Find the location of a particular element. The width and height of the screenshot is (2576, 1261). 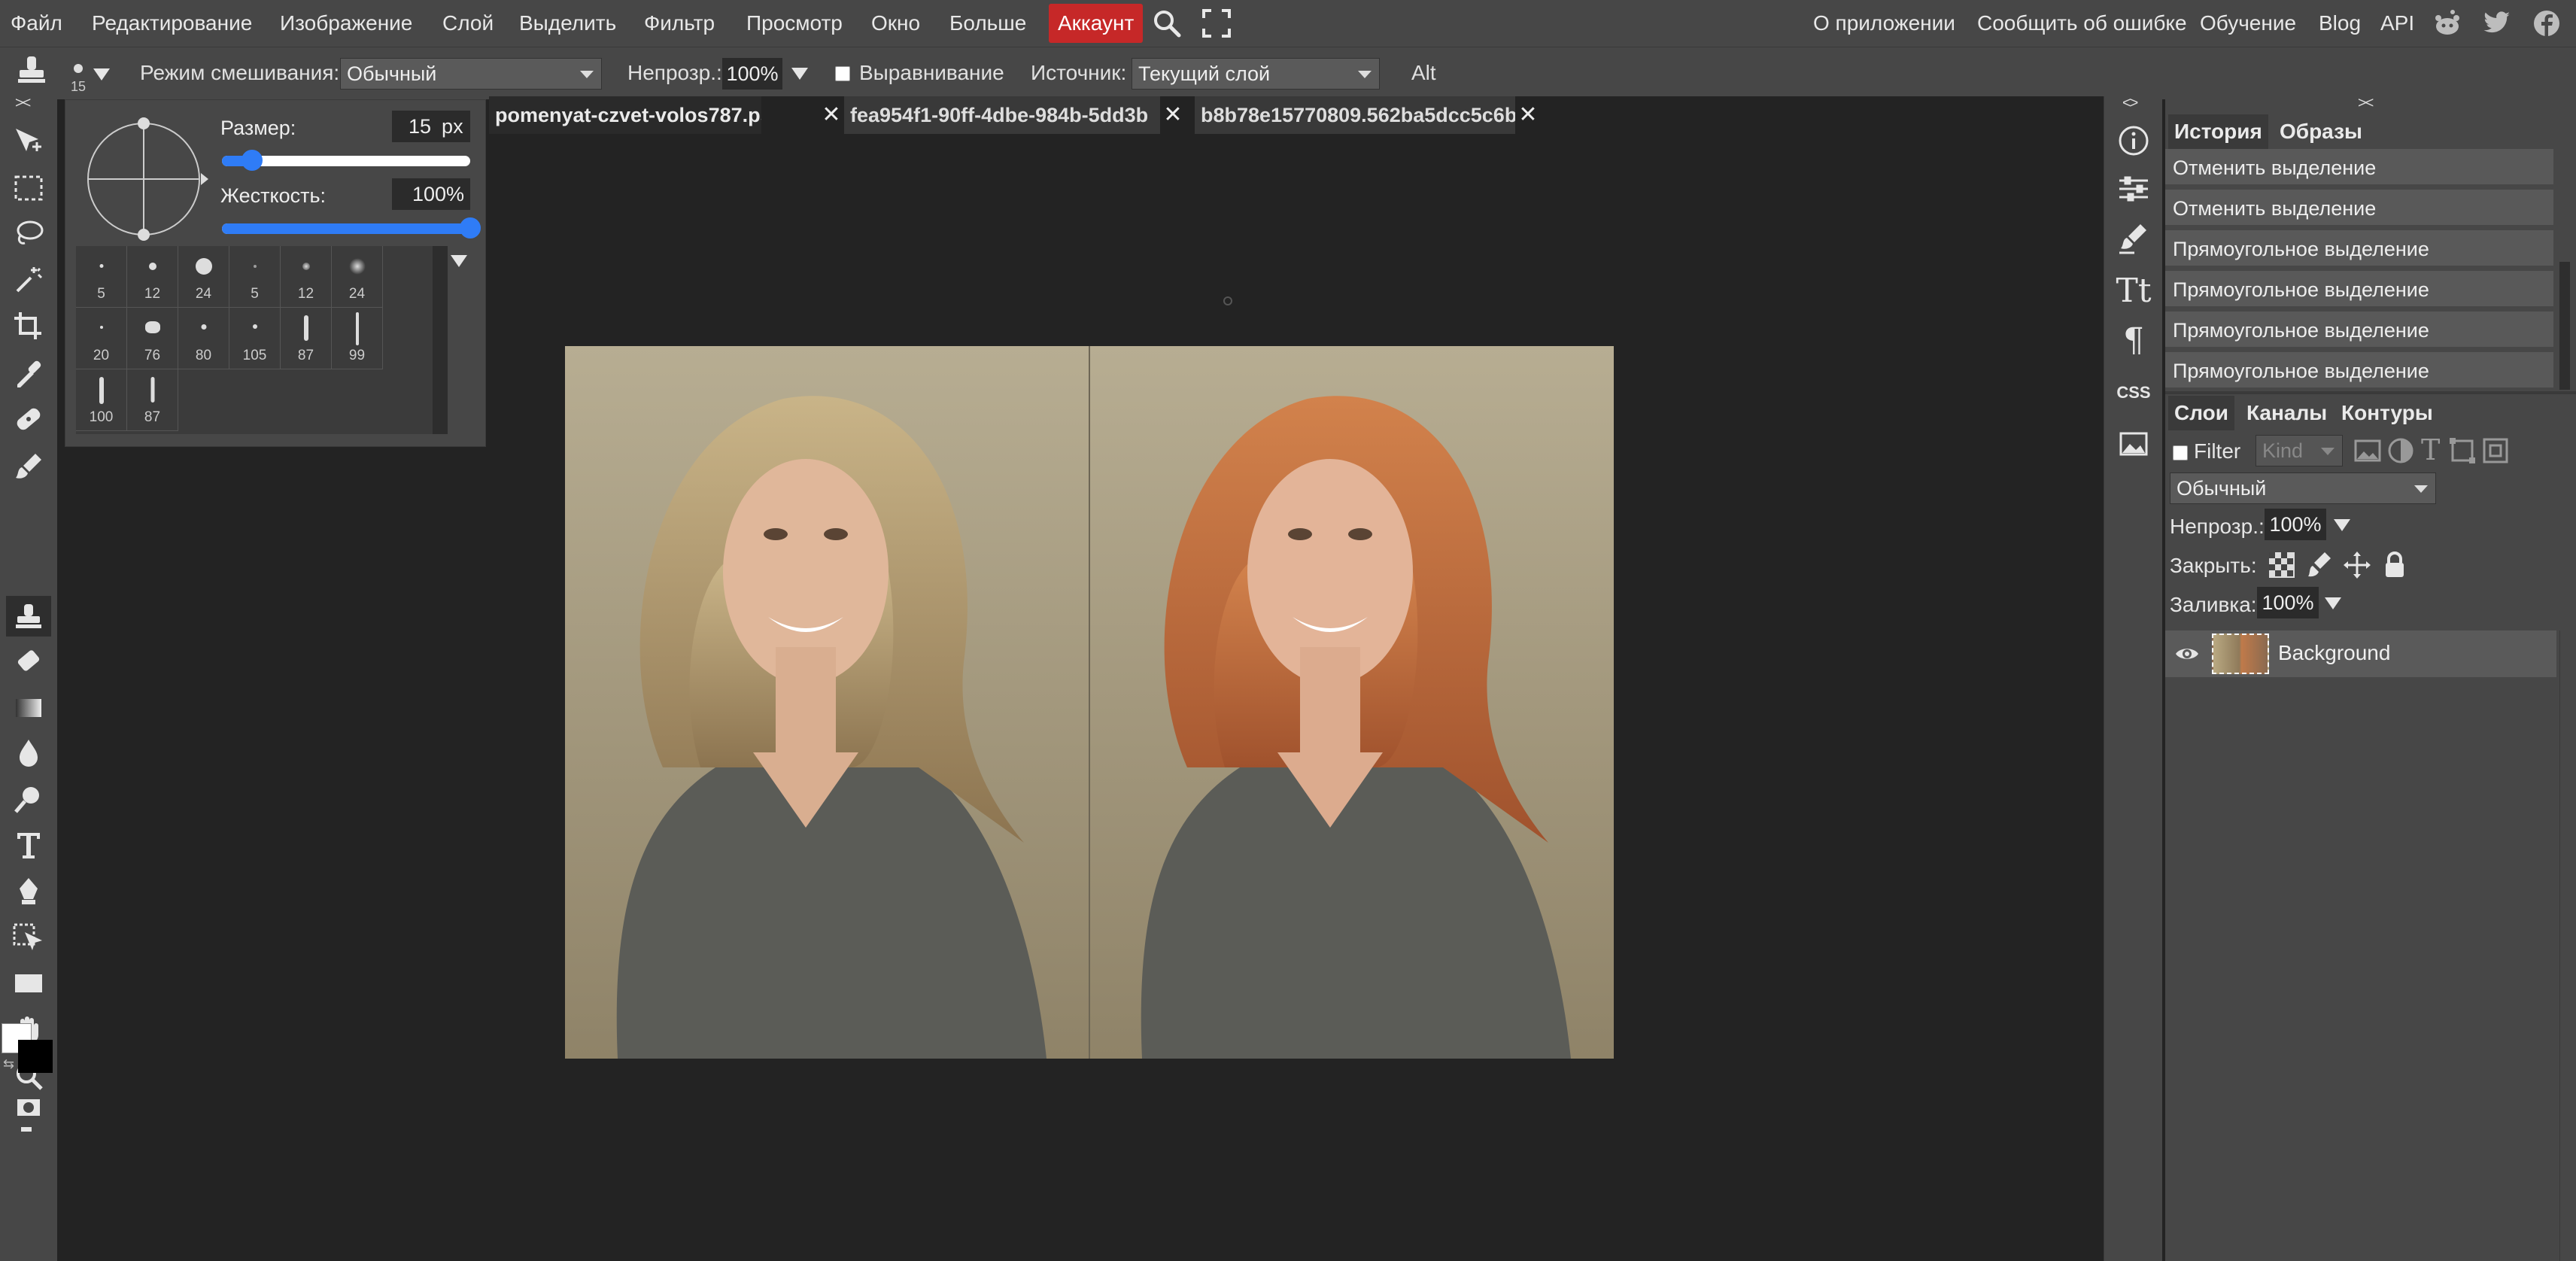

adjustments-icon is located at coordinates (2133, 189).